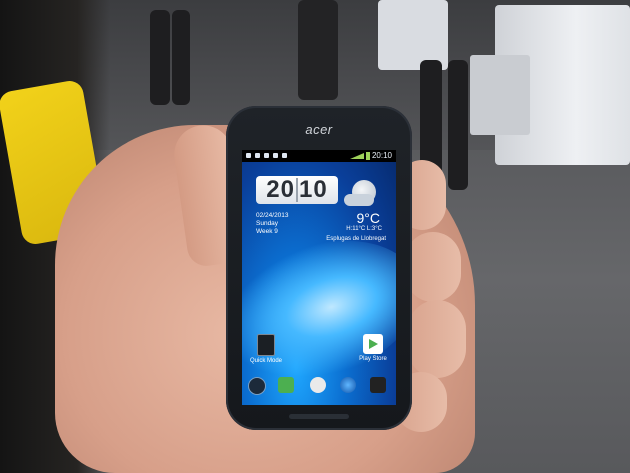 The height and width of the screenshot is (473, 630). Describe the element at coordinates (319, 156) in the screenshot. I see `status-bar: 20:10` at that location.